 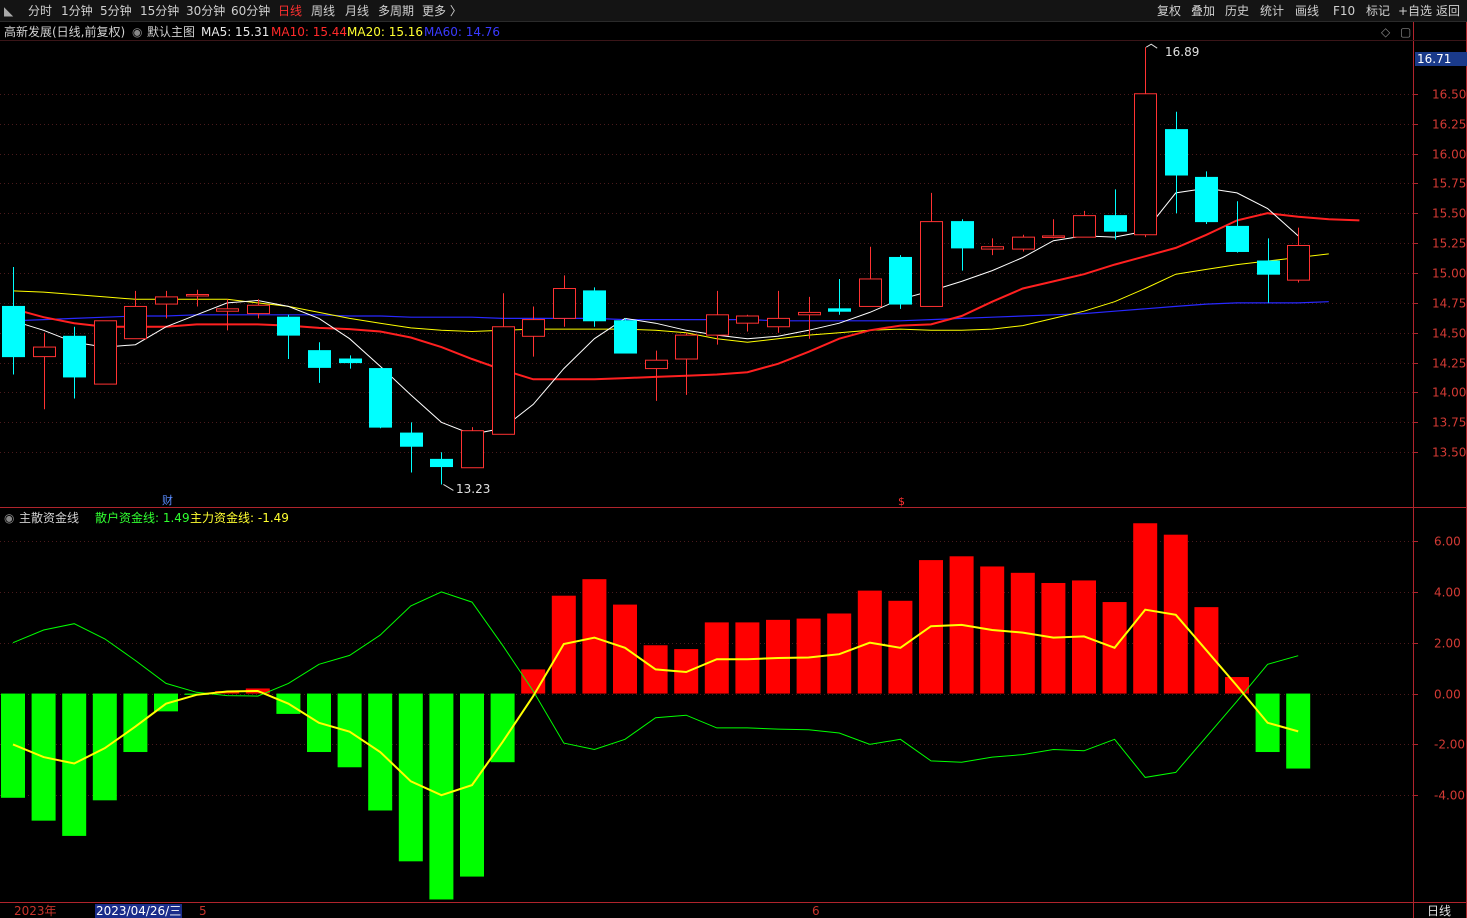 I want to click on dividend-marker: $, so click(x=901, y=502).